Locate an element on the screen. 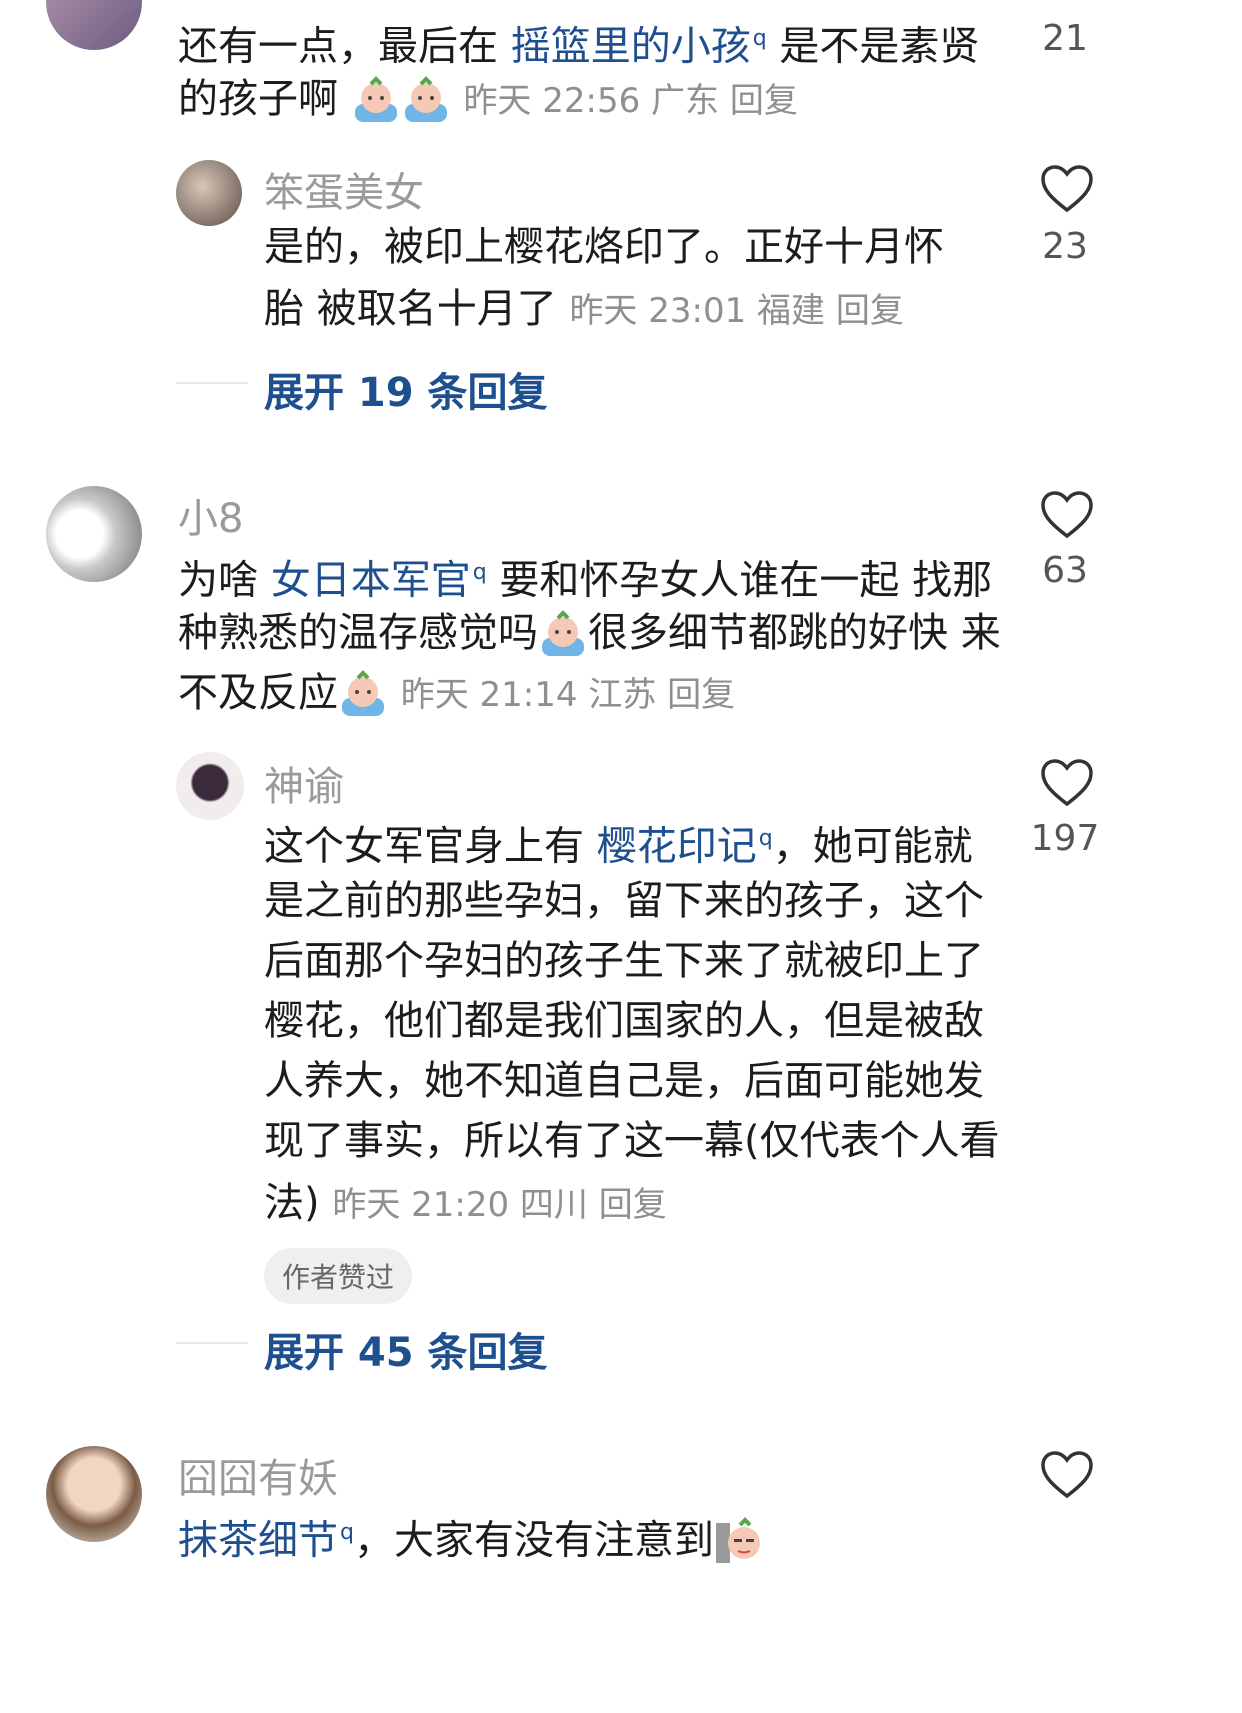 The image size is (1242, 1713). username: 笨蛋美女 is located at coordinates (344, 189).